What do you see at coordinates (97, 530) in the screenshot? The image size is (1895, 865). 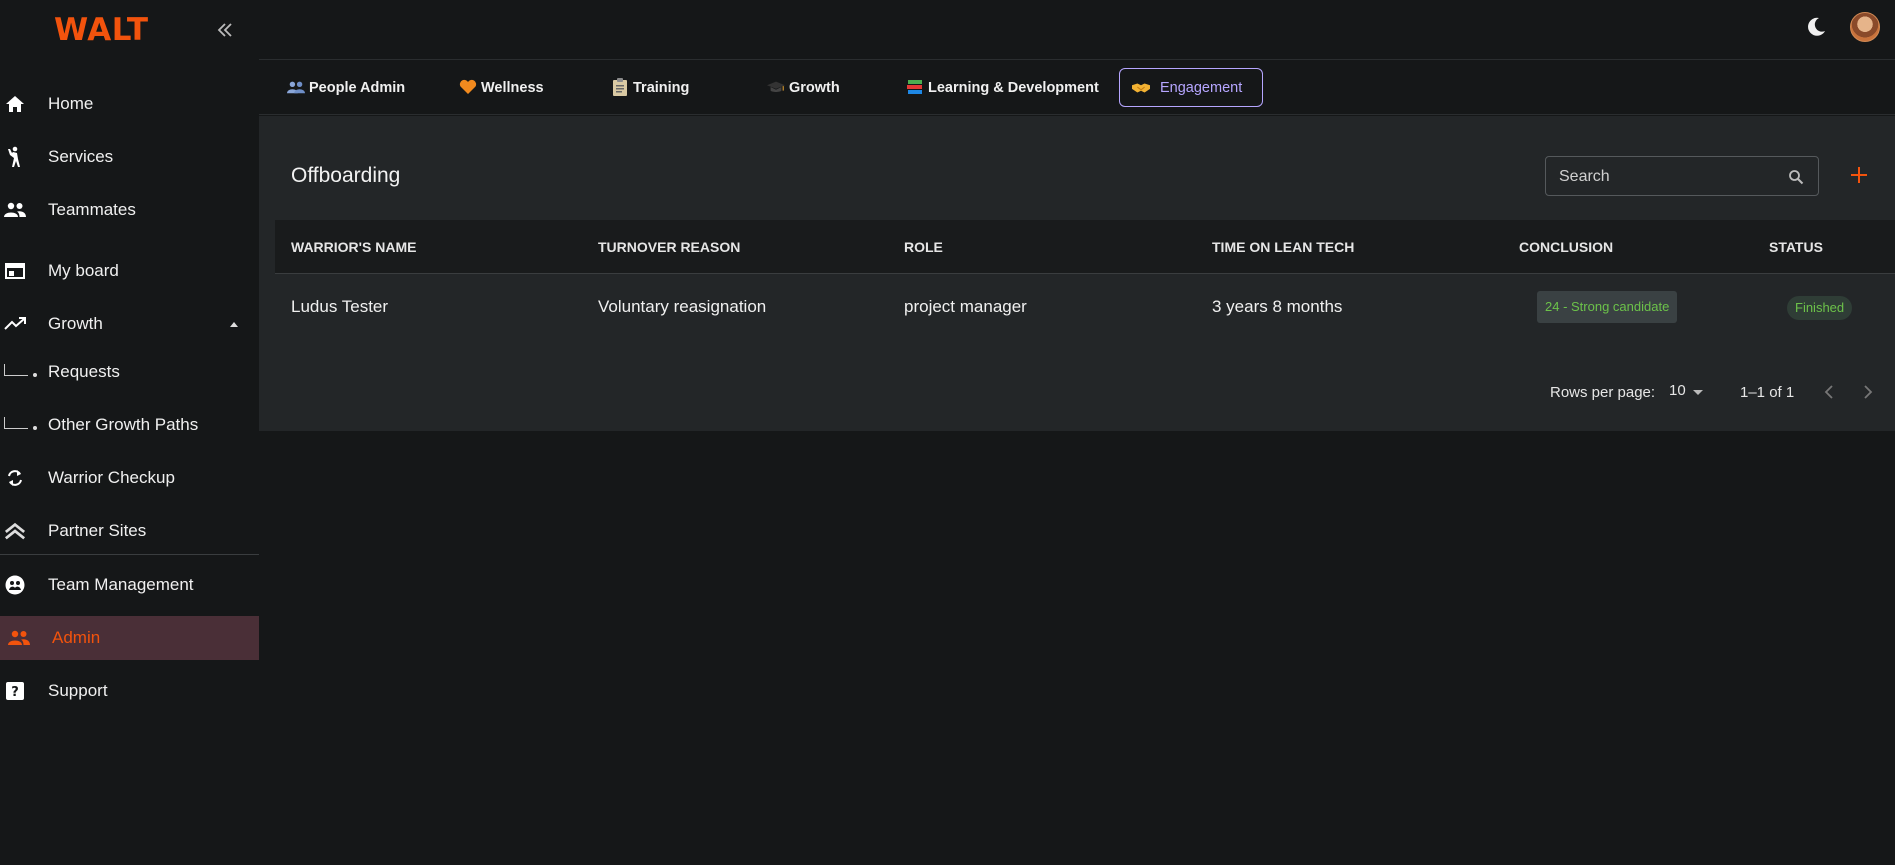 I see `sidebar-item-label: Partner Sites` at bounding box center [97, 530].